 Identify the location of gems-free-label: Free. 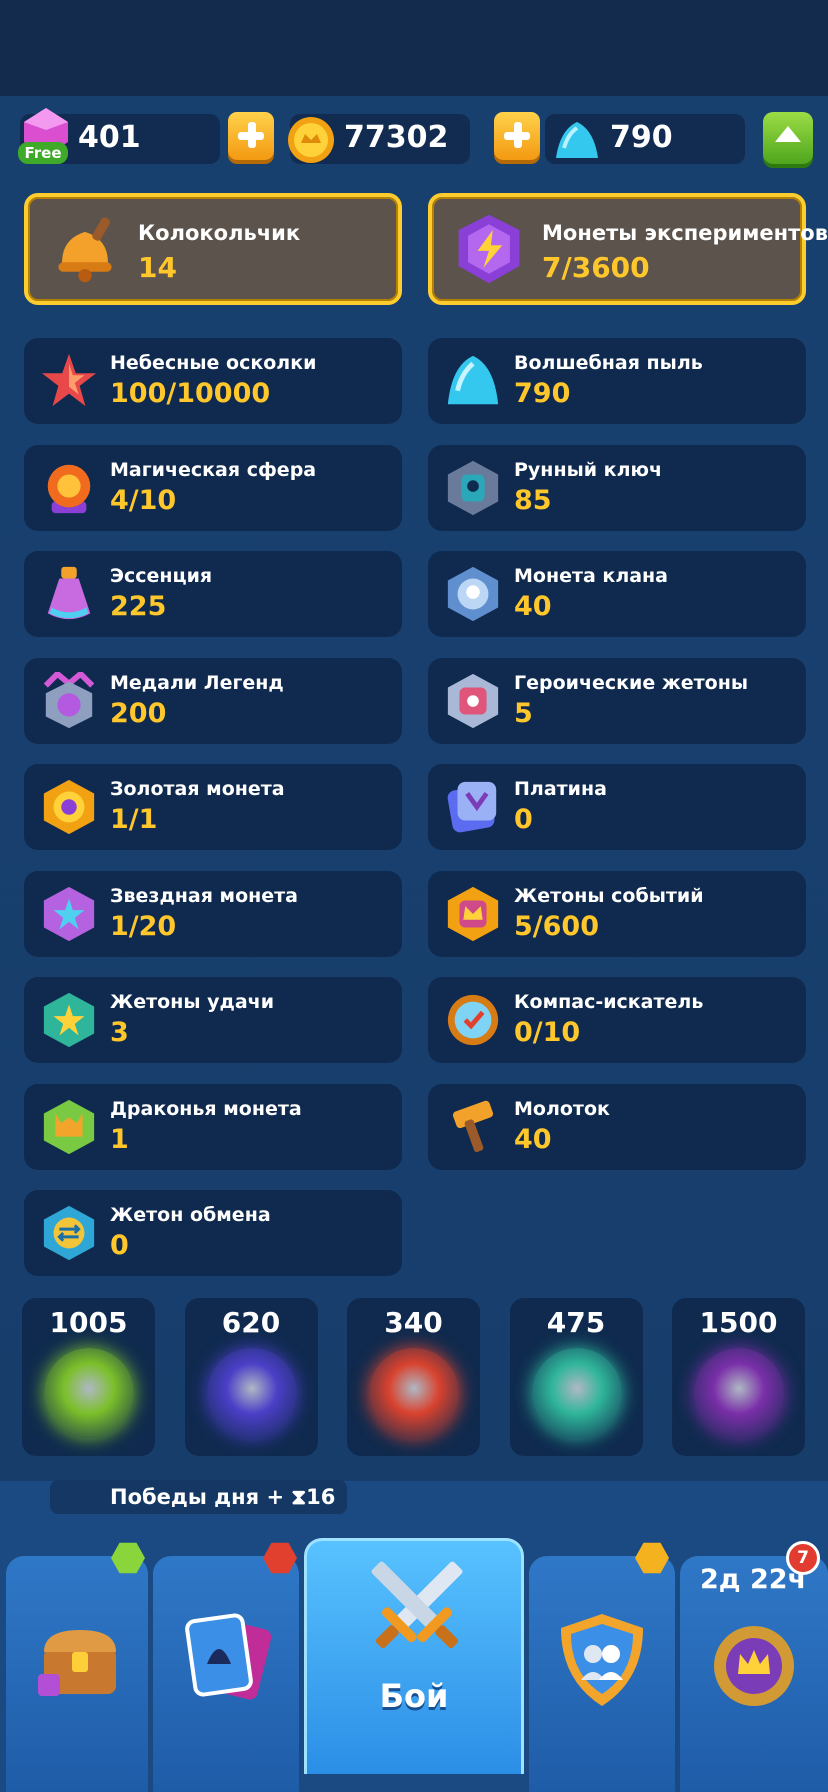
(43, 153).